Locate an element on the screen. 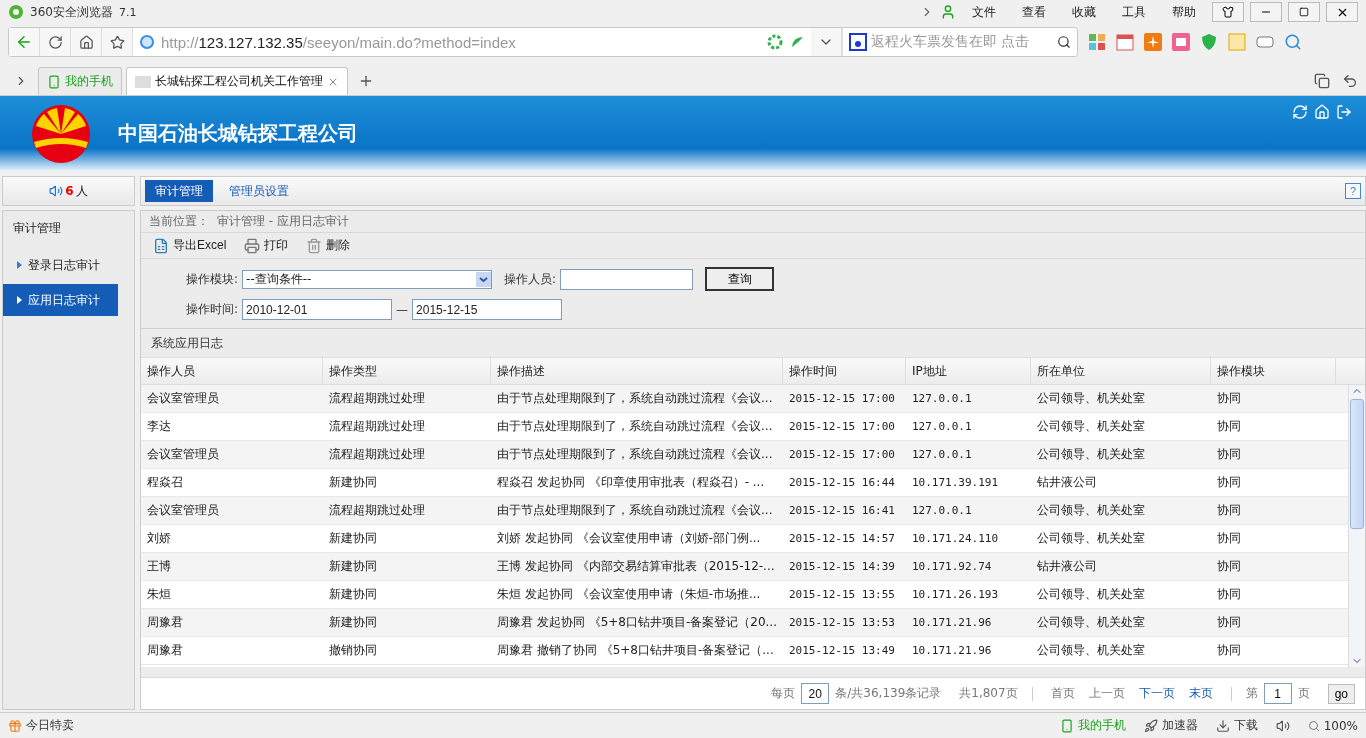 The image size is (1366, 738). column-header: 操作描述 is located at coordinates (637, 371).